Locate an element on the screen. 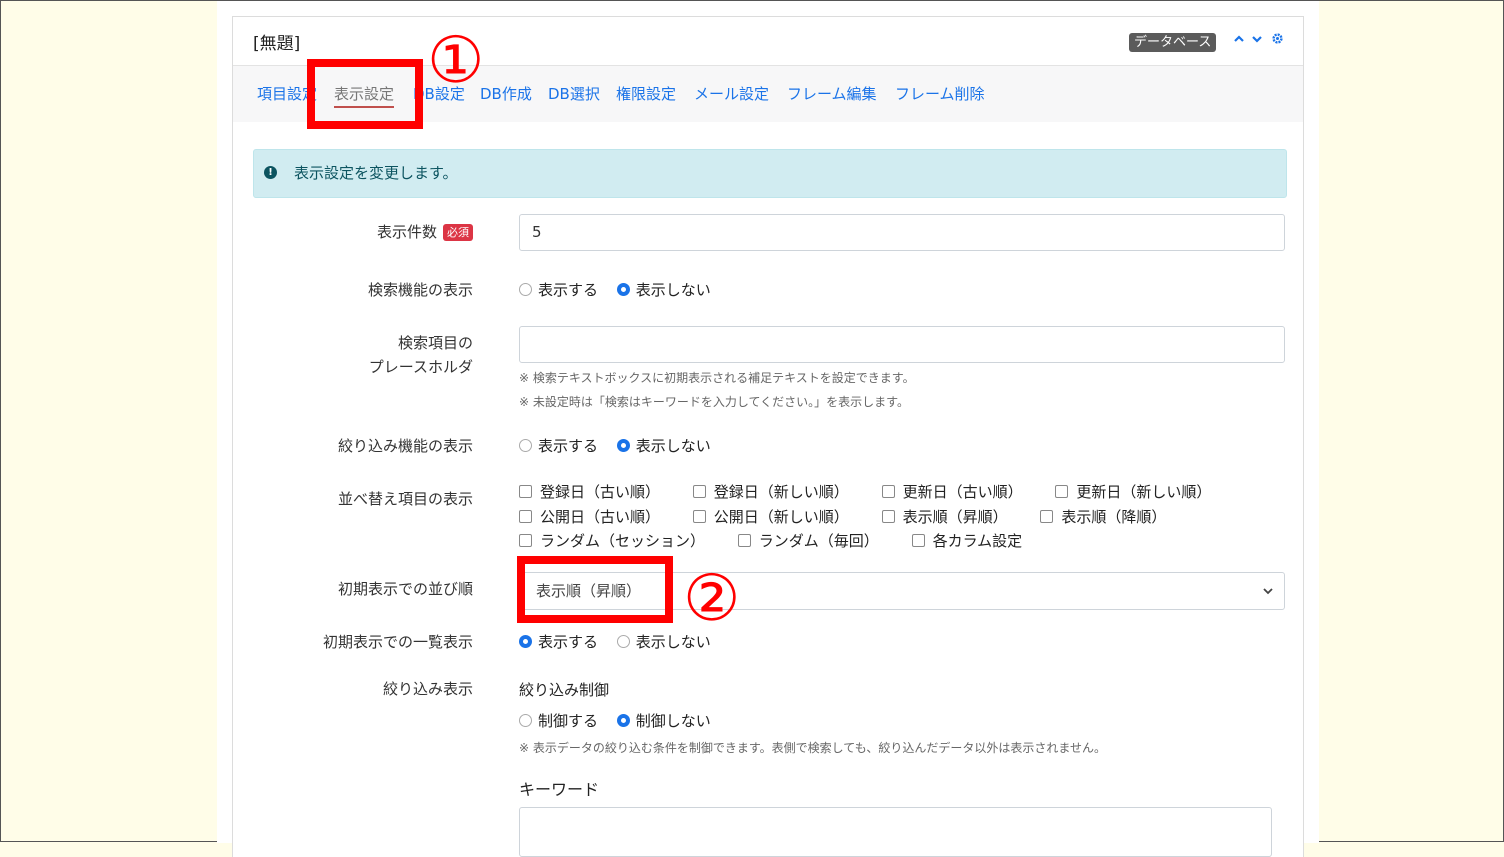 This screenshot has height=857, width=1504. placeholder-label-line2: プレースホルダ is located at coordinates (420, 367).